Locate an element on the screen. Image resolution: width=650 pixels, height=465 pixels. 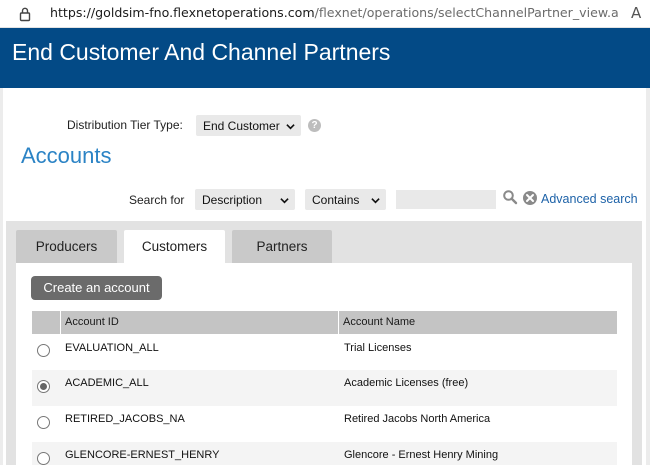
account-id: EVALUATION_ALL is located at coordinates (112, 348).